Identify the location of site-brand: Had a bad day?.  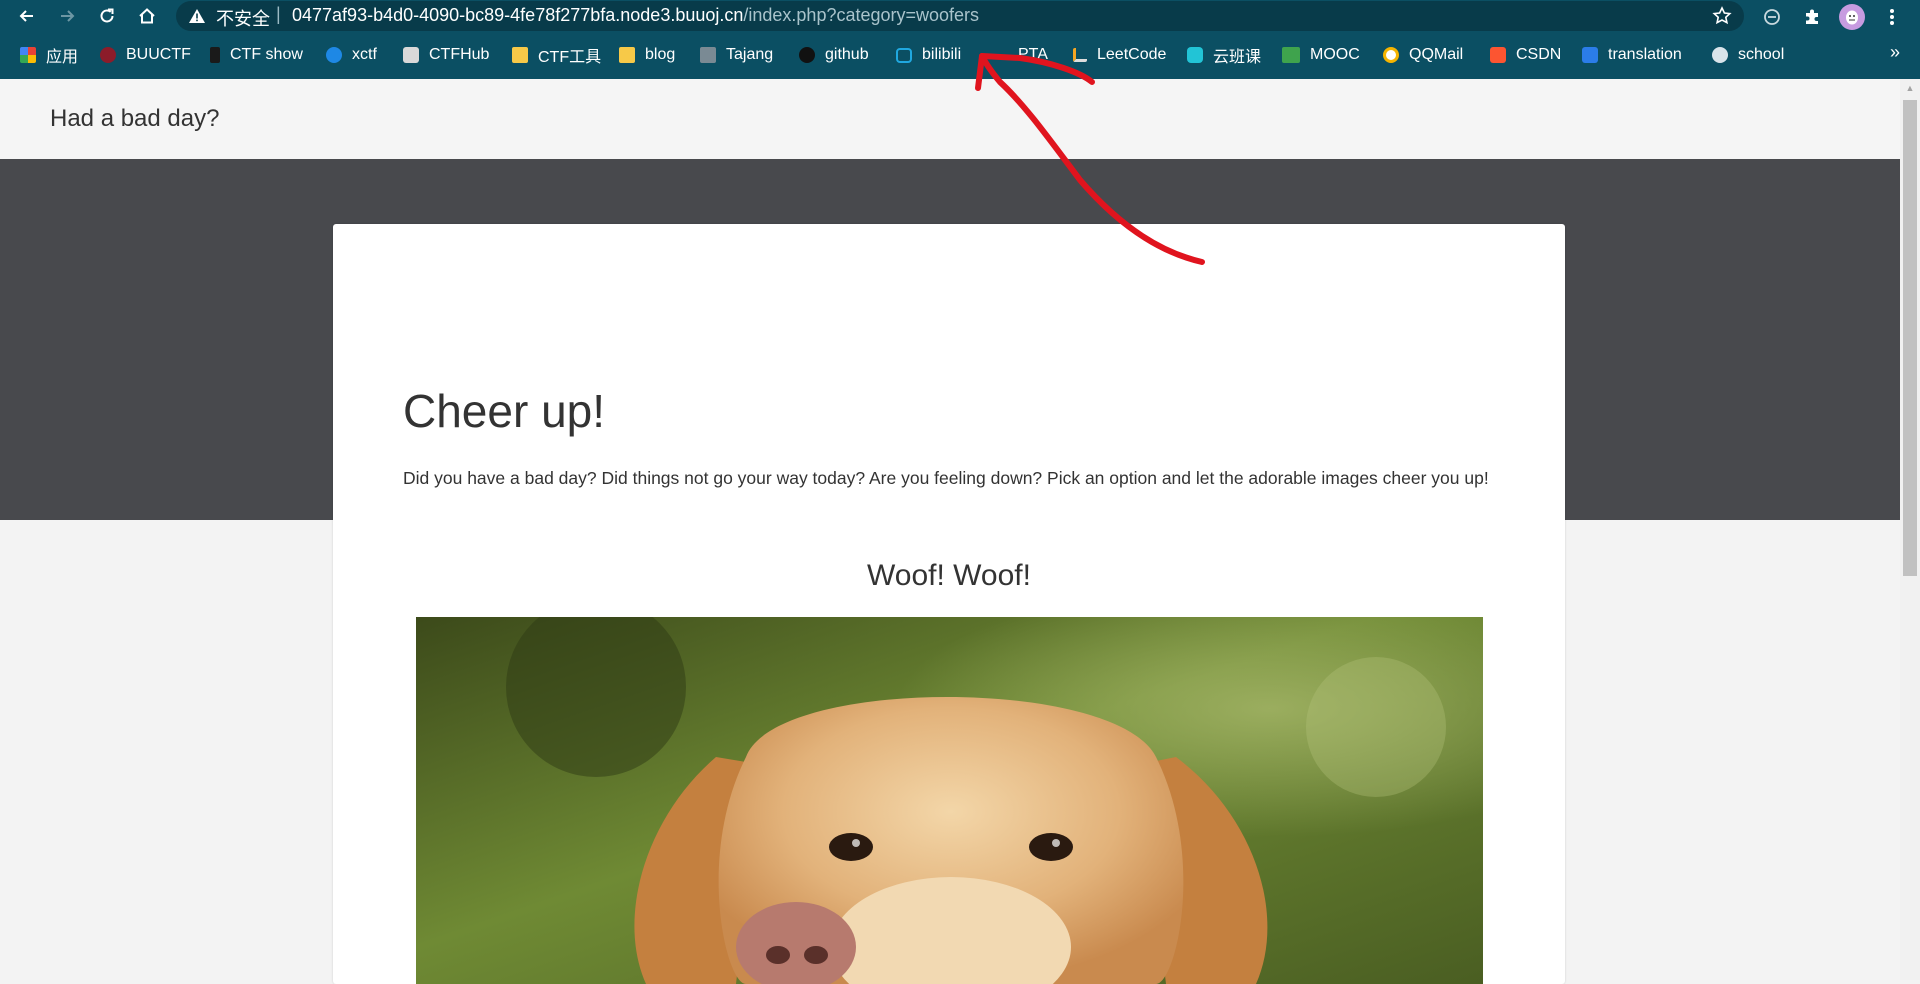
(134, 119).